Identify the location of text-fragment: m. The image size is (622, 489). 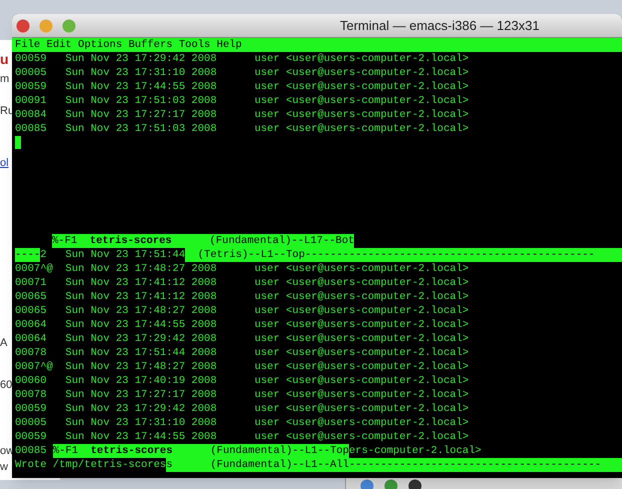
(5, 79).